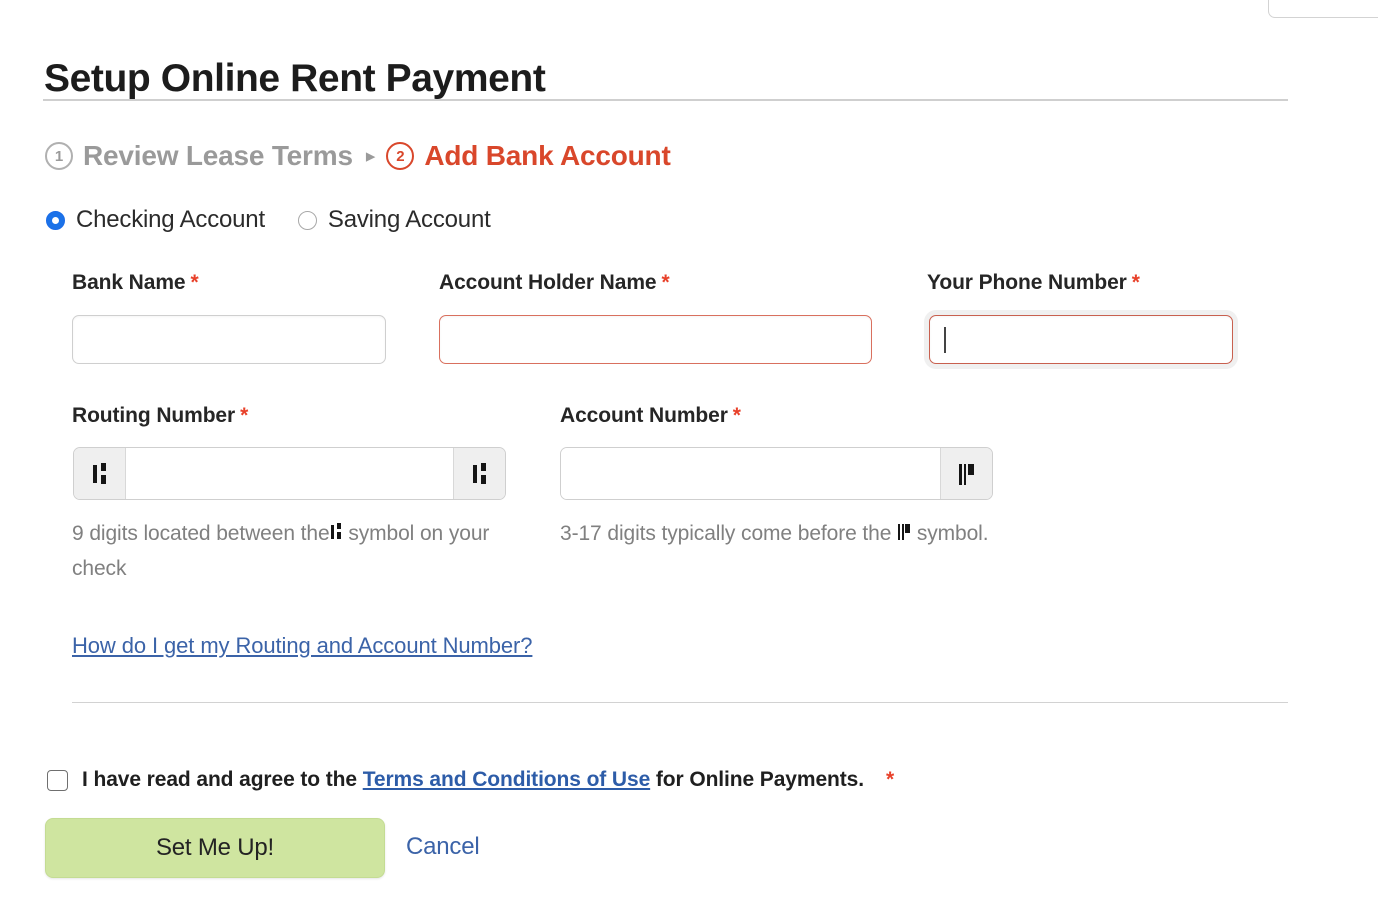 The image size is (1378, 902). I want to click on radio-unselected-icon, so click(307, 220).